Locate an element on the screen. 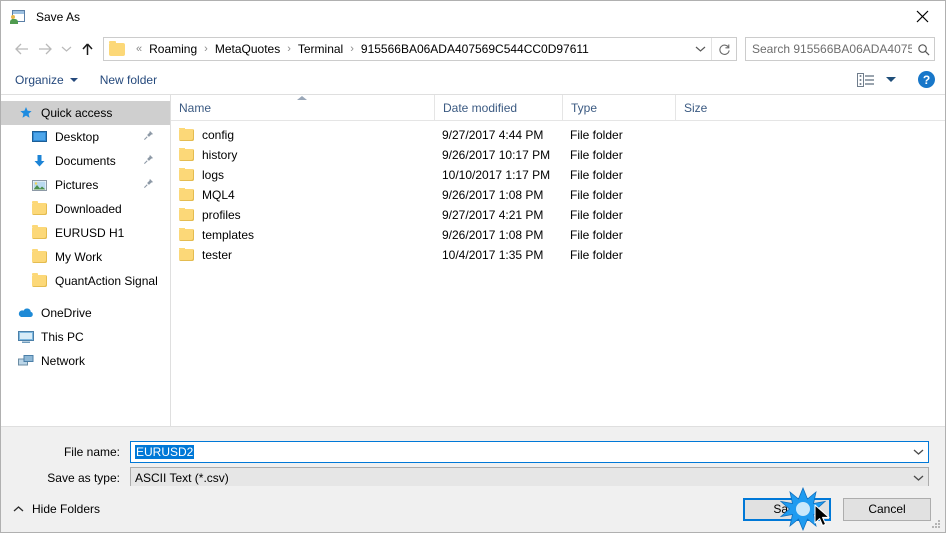 The width and height of the screenshot is (946, 534). sidebar-item-label: This PC is located at coordinates (62, 337).